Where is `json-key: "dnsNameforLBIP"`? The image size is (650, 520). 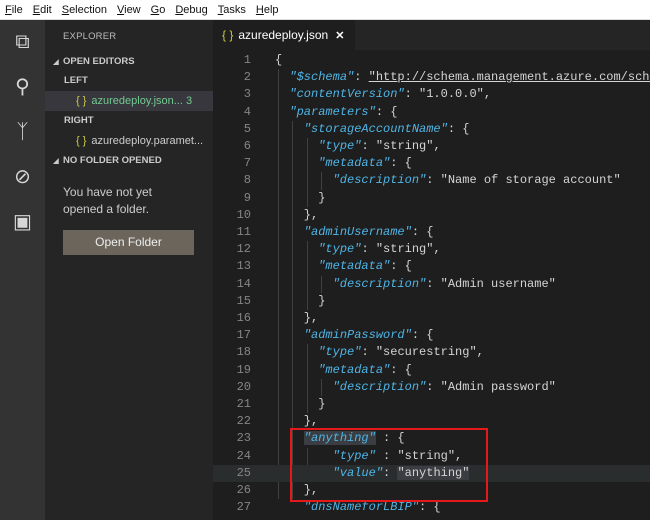 json-key: "dnsNameforLBIP" is located at coordinates (361, 507).